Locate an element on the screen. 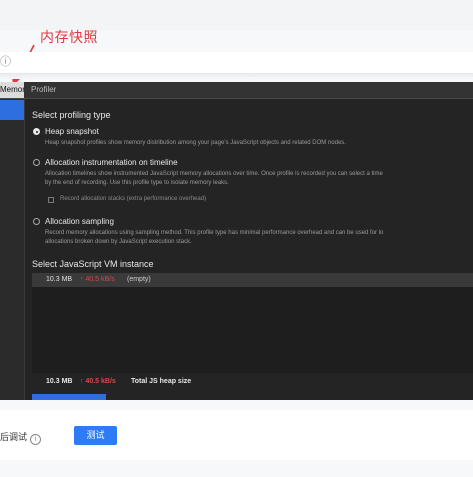  vm-row-size: 10.3 MB is located at coordinates (59, 279).